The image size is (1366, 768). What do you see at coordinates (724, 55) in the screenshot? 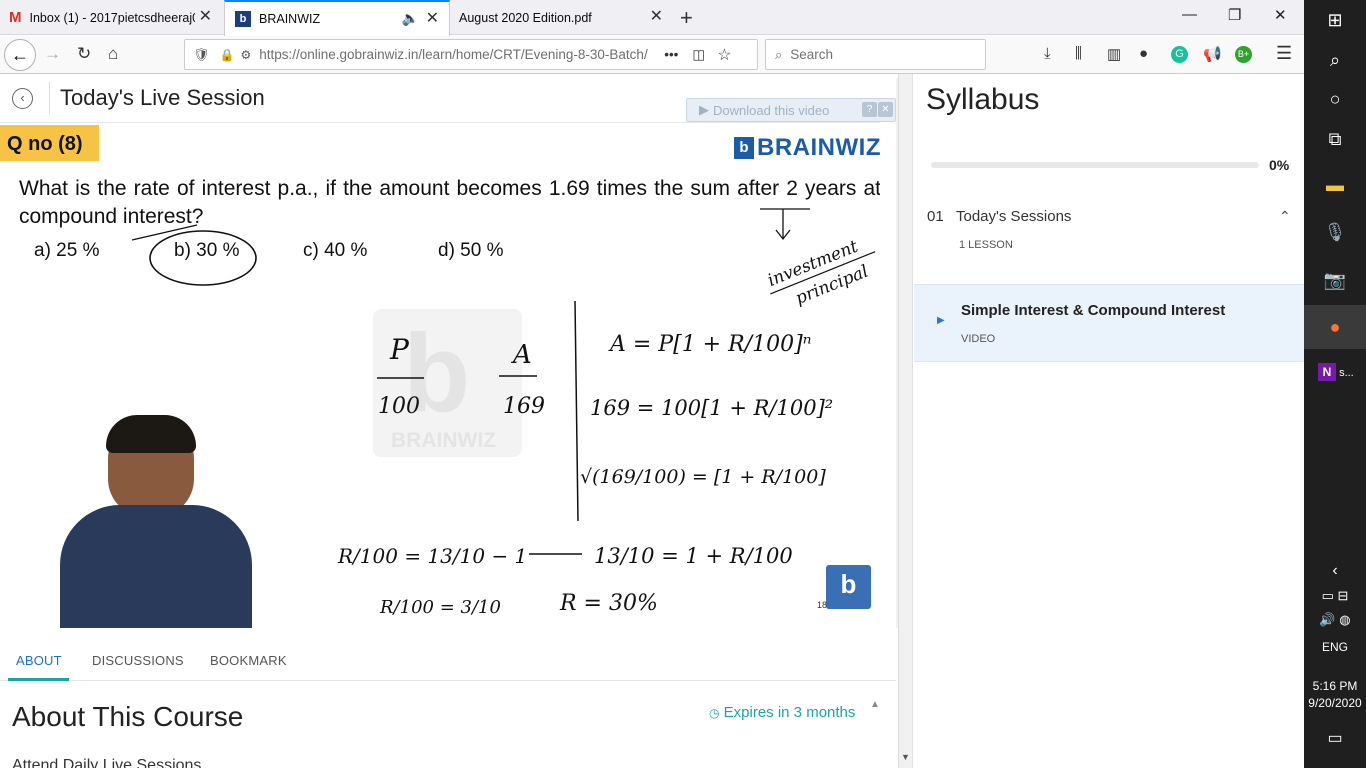
I see `bookmark-star-icon: ☆` at bounding box center [724, 55].